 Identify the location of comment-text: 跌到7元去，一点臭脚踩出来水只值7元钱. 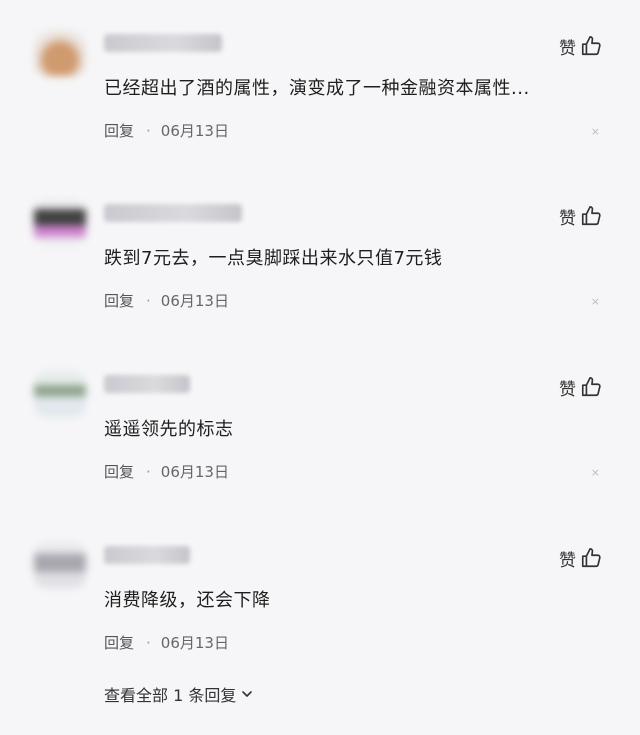
(273, 258).